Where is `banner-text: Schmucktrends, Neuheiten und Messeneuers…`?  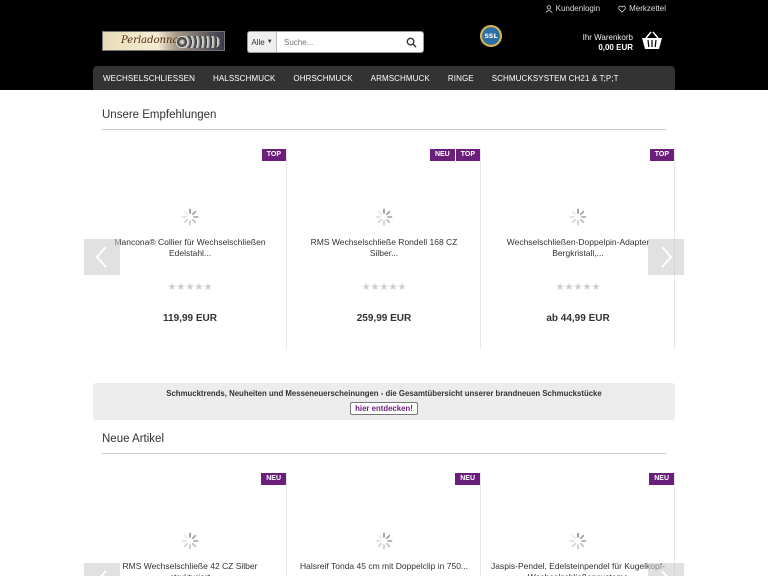
banner-text: Schmucktrends, Neuheiten und Messeneuers… is located at coordinates (384, 393).